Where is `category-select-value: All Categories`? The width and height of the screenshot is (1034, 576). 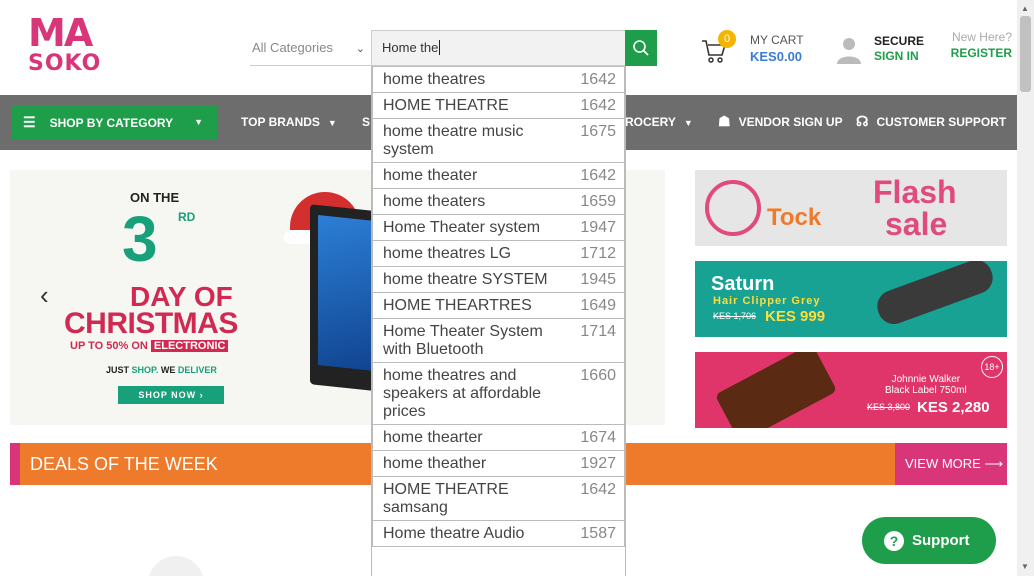
category-select-value: All Categories is located at coordinates (292, 47).